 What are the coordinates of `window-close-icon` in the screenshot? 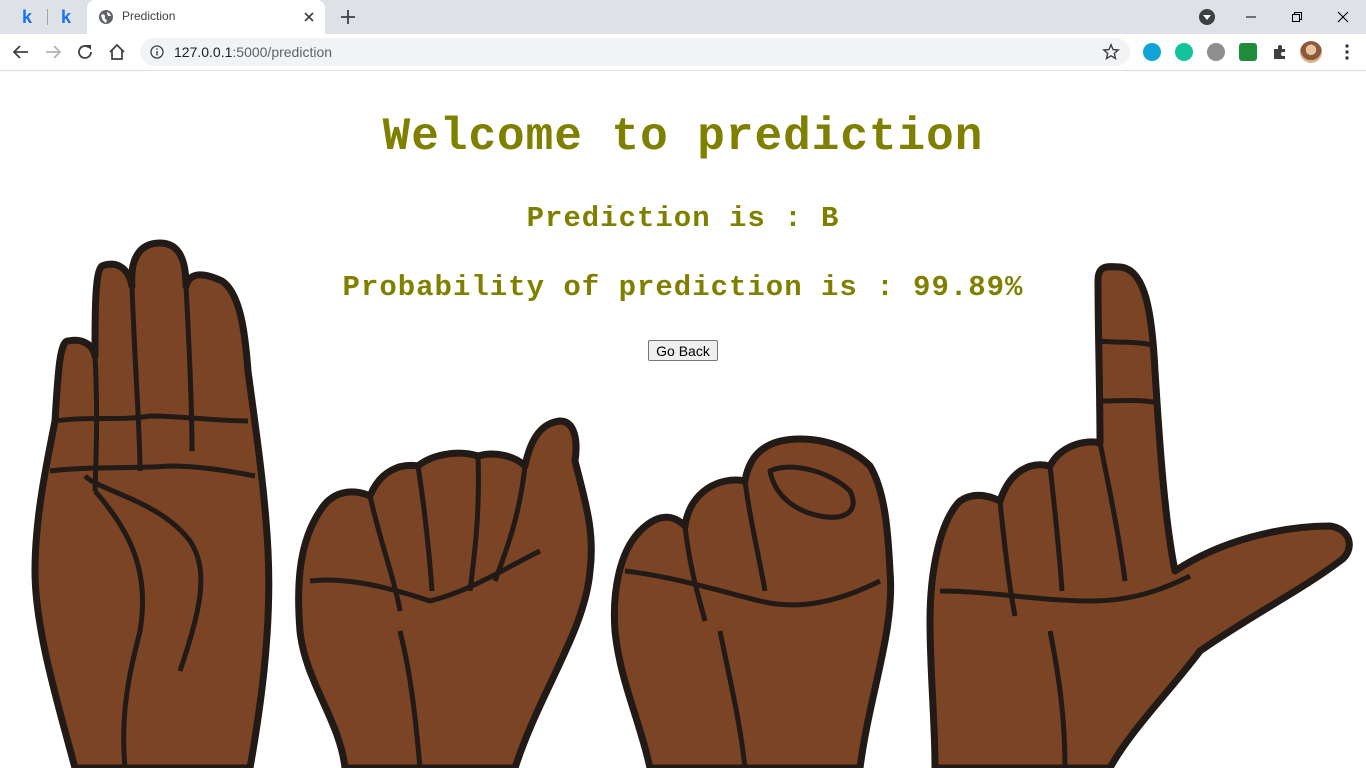 It's located at (1343, 17).